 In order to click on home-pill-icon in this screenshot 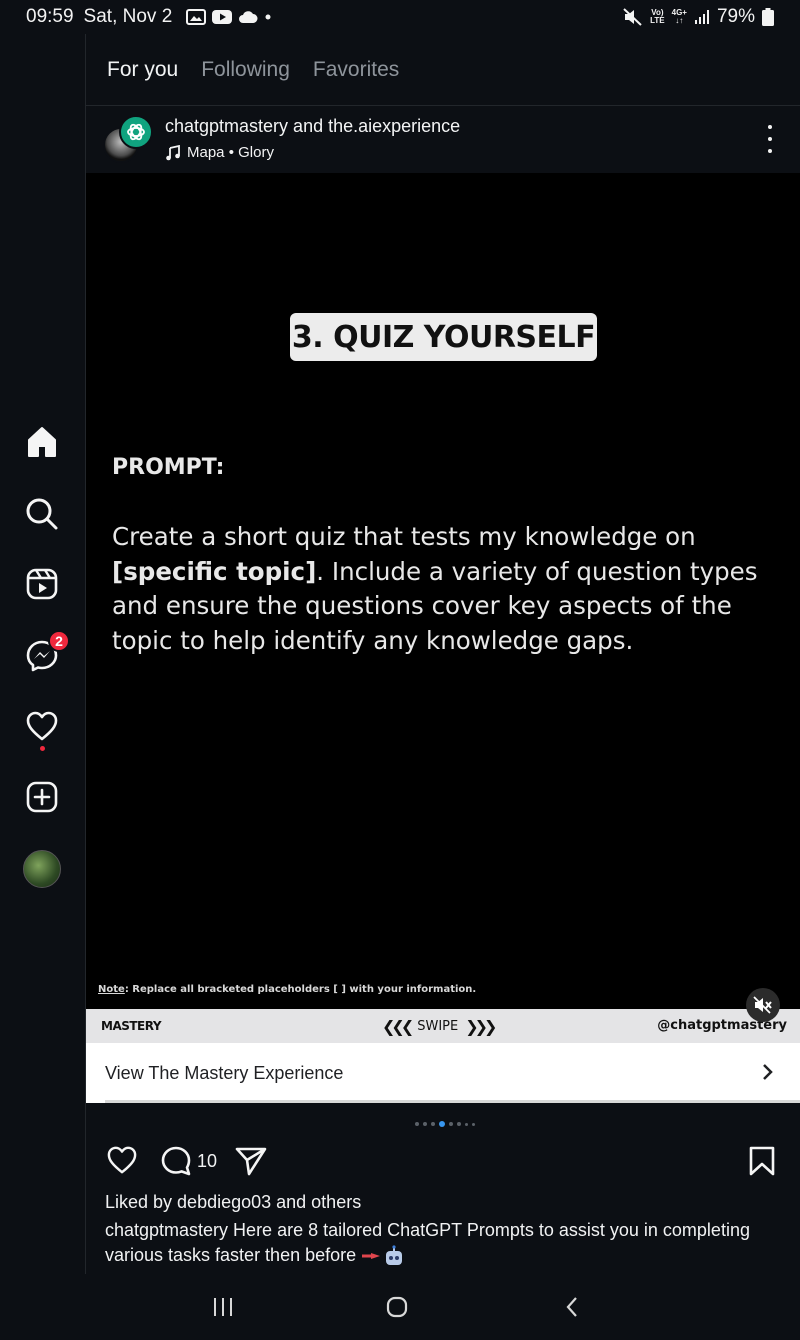, I will do `click(397, 1307)`.